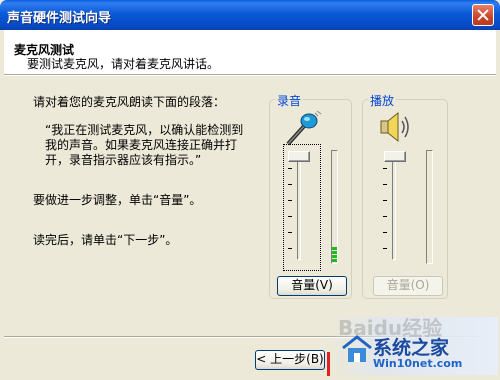 This screenshot has width=500, height=380. Describe the element at coordinates (290, 360) in the screenshot. I see `back-button: < 上一步(B)` at that location.